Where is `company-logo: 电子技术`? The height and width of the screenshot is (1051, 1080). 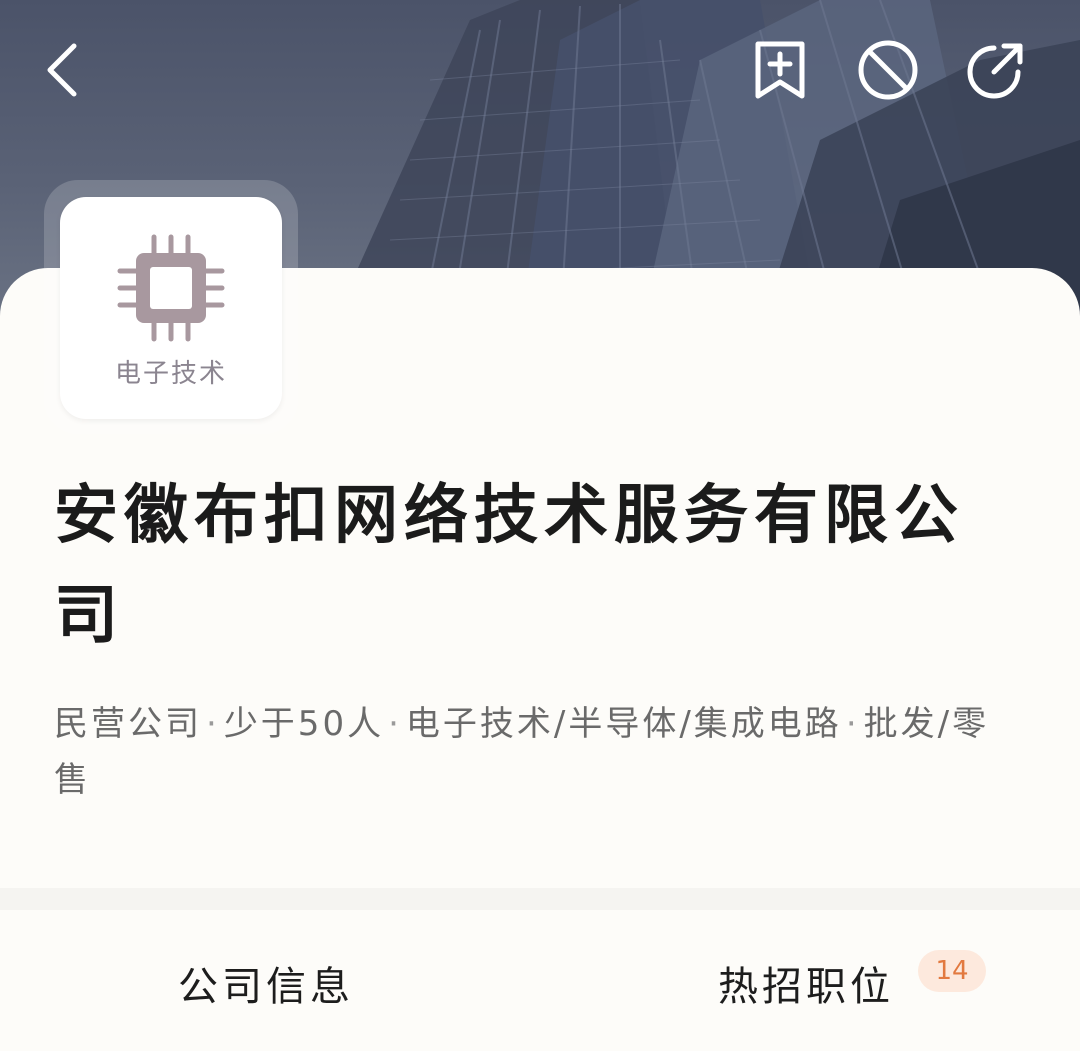 company-logo: 电子技术 is located at coordinates (171, 308).